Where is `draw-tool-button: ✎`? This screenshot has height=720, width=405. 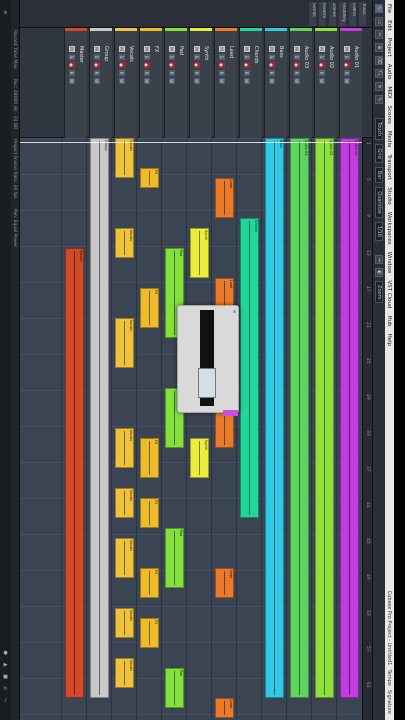
draw-tool-button: ✎ is located at coordinates (379, 99).